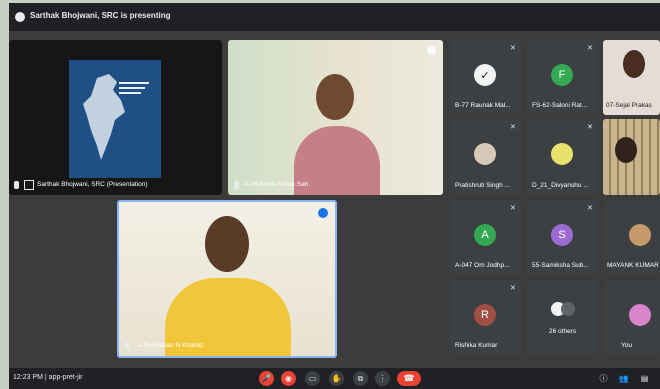  Describe the element at coordinates (48, 377) in the screenshot. I see `time-meeting-code: 12:23 PM | app-pret-jir` at that location.